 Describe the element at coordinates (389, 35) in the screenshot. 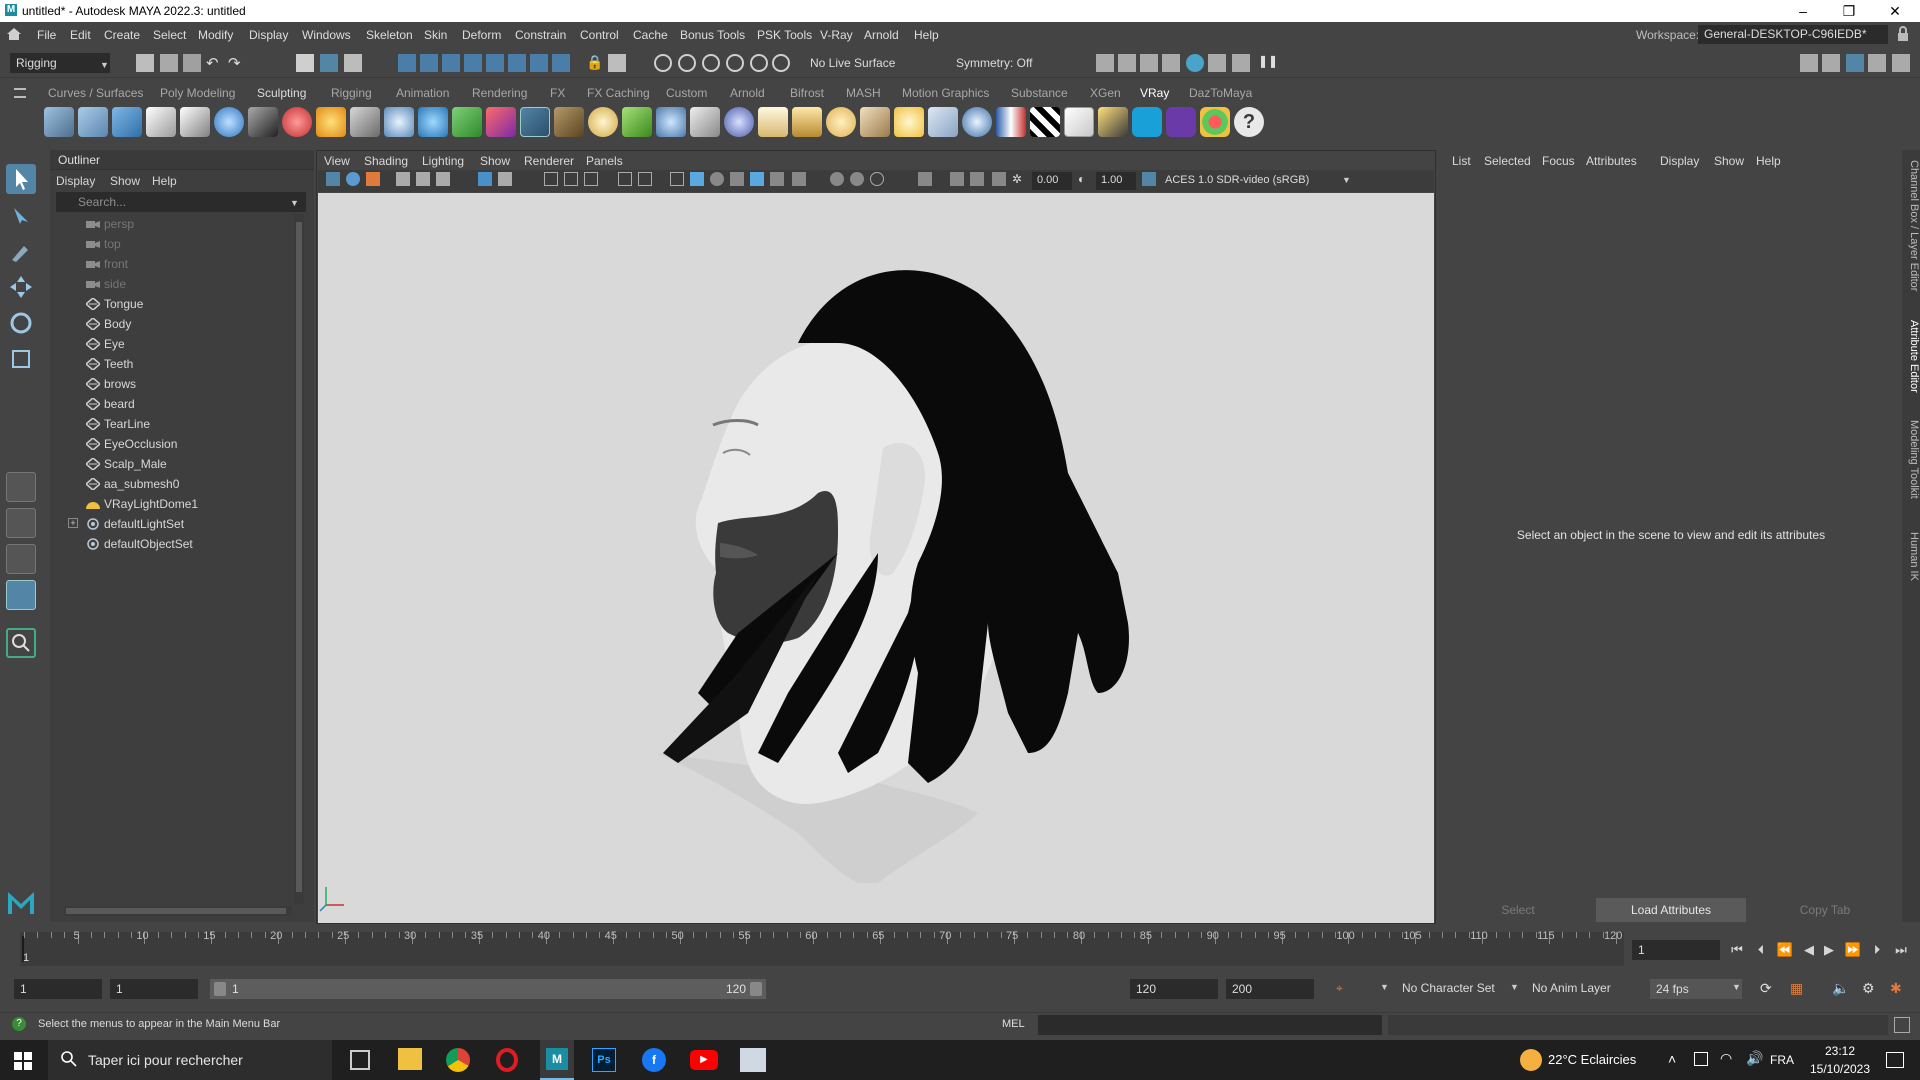

I see `menu-skeleton: Skeleton` at that location.